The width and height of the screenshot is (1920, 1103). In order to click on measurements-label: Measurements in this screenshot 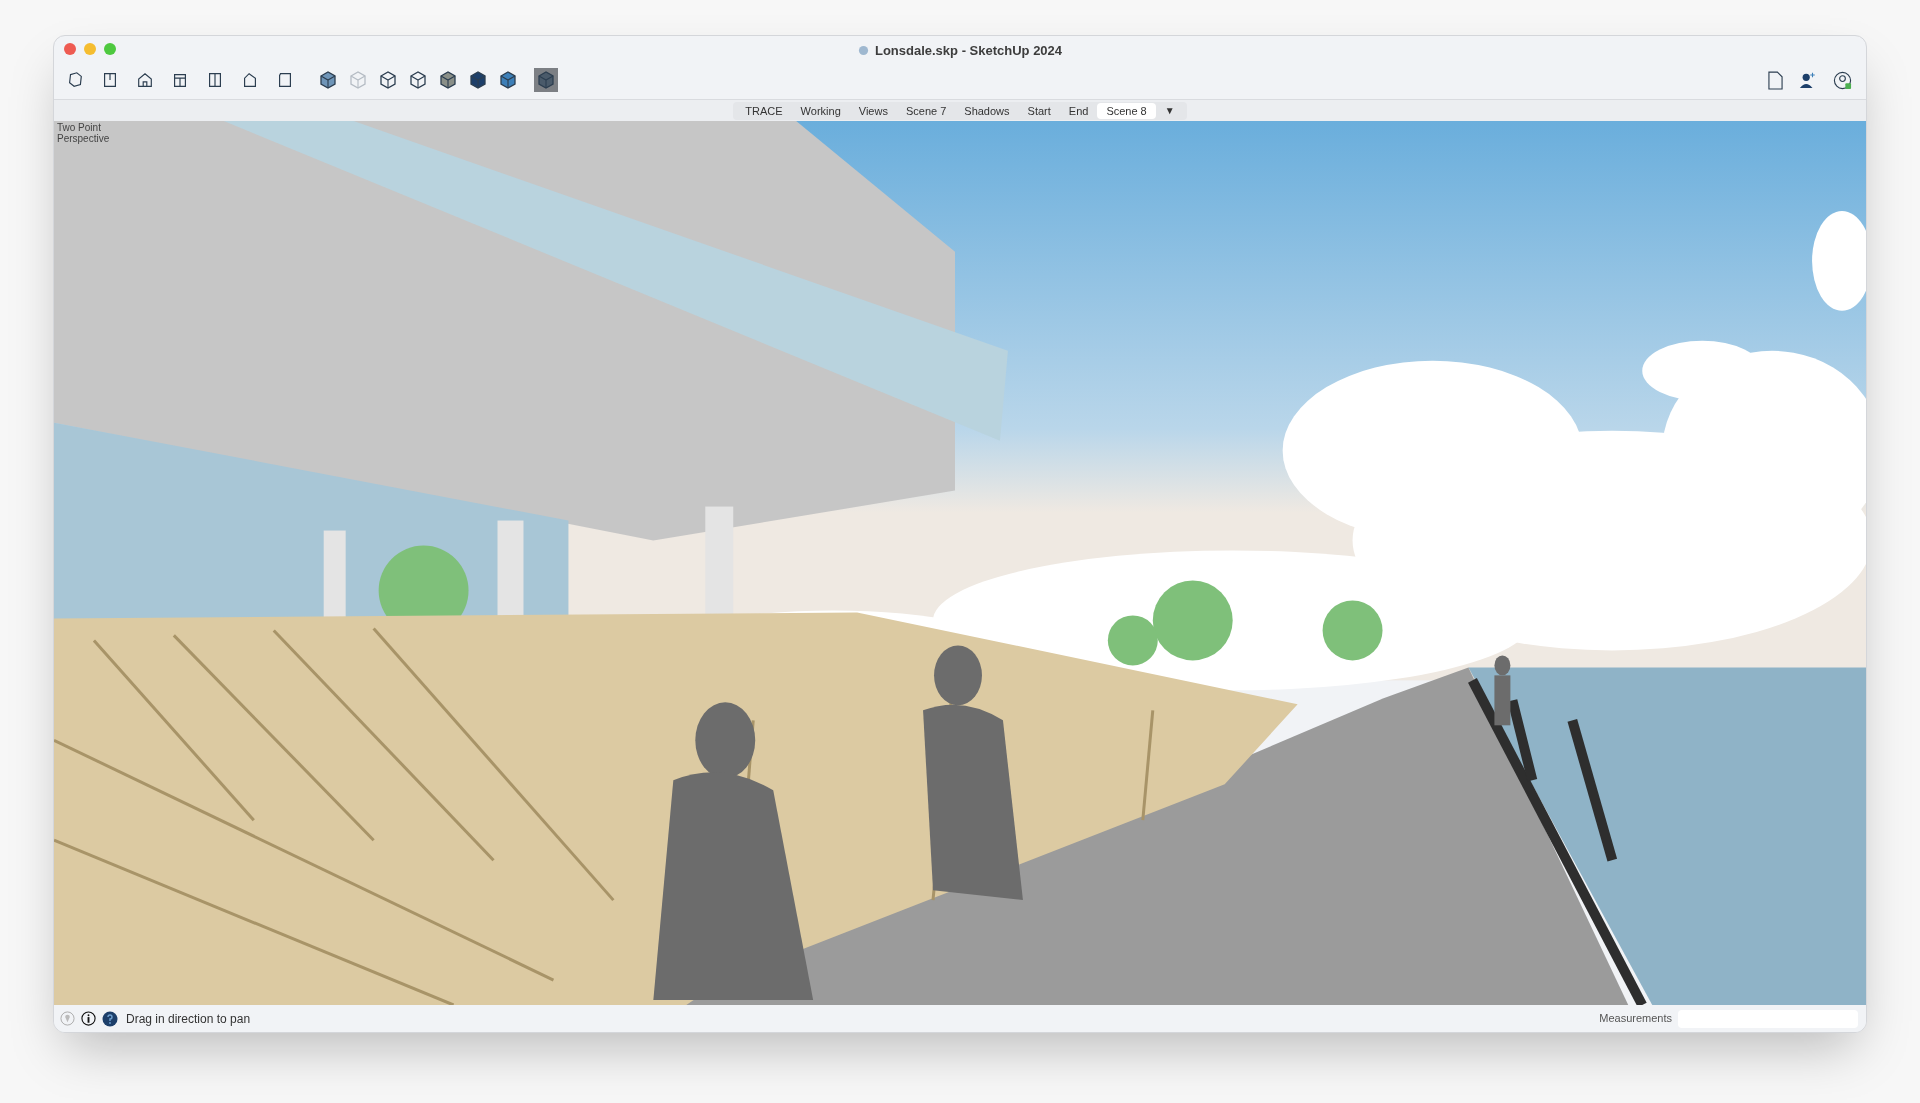, I will do `click(1635, 1019)`.